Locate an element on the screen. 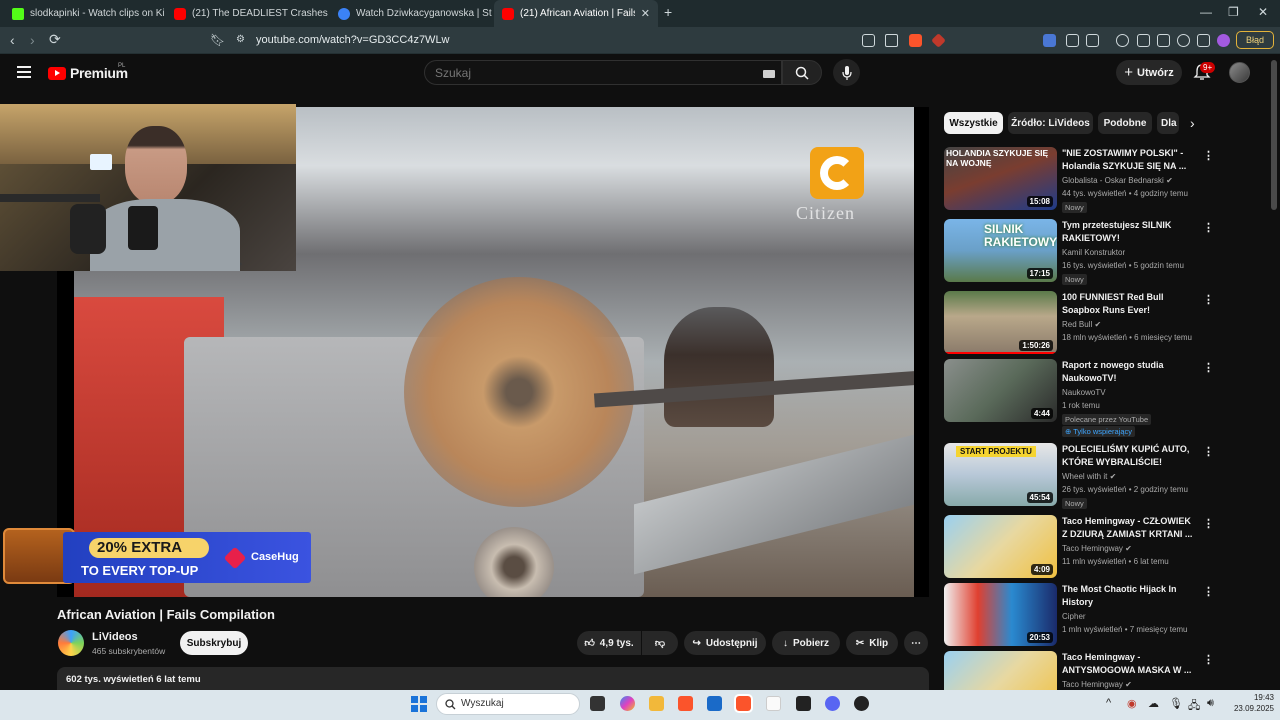  chip-all: Wszystkie is located at coordinates (973, 123).